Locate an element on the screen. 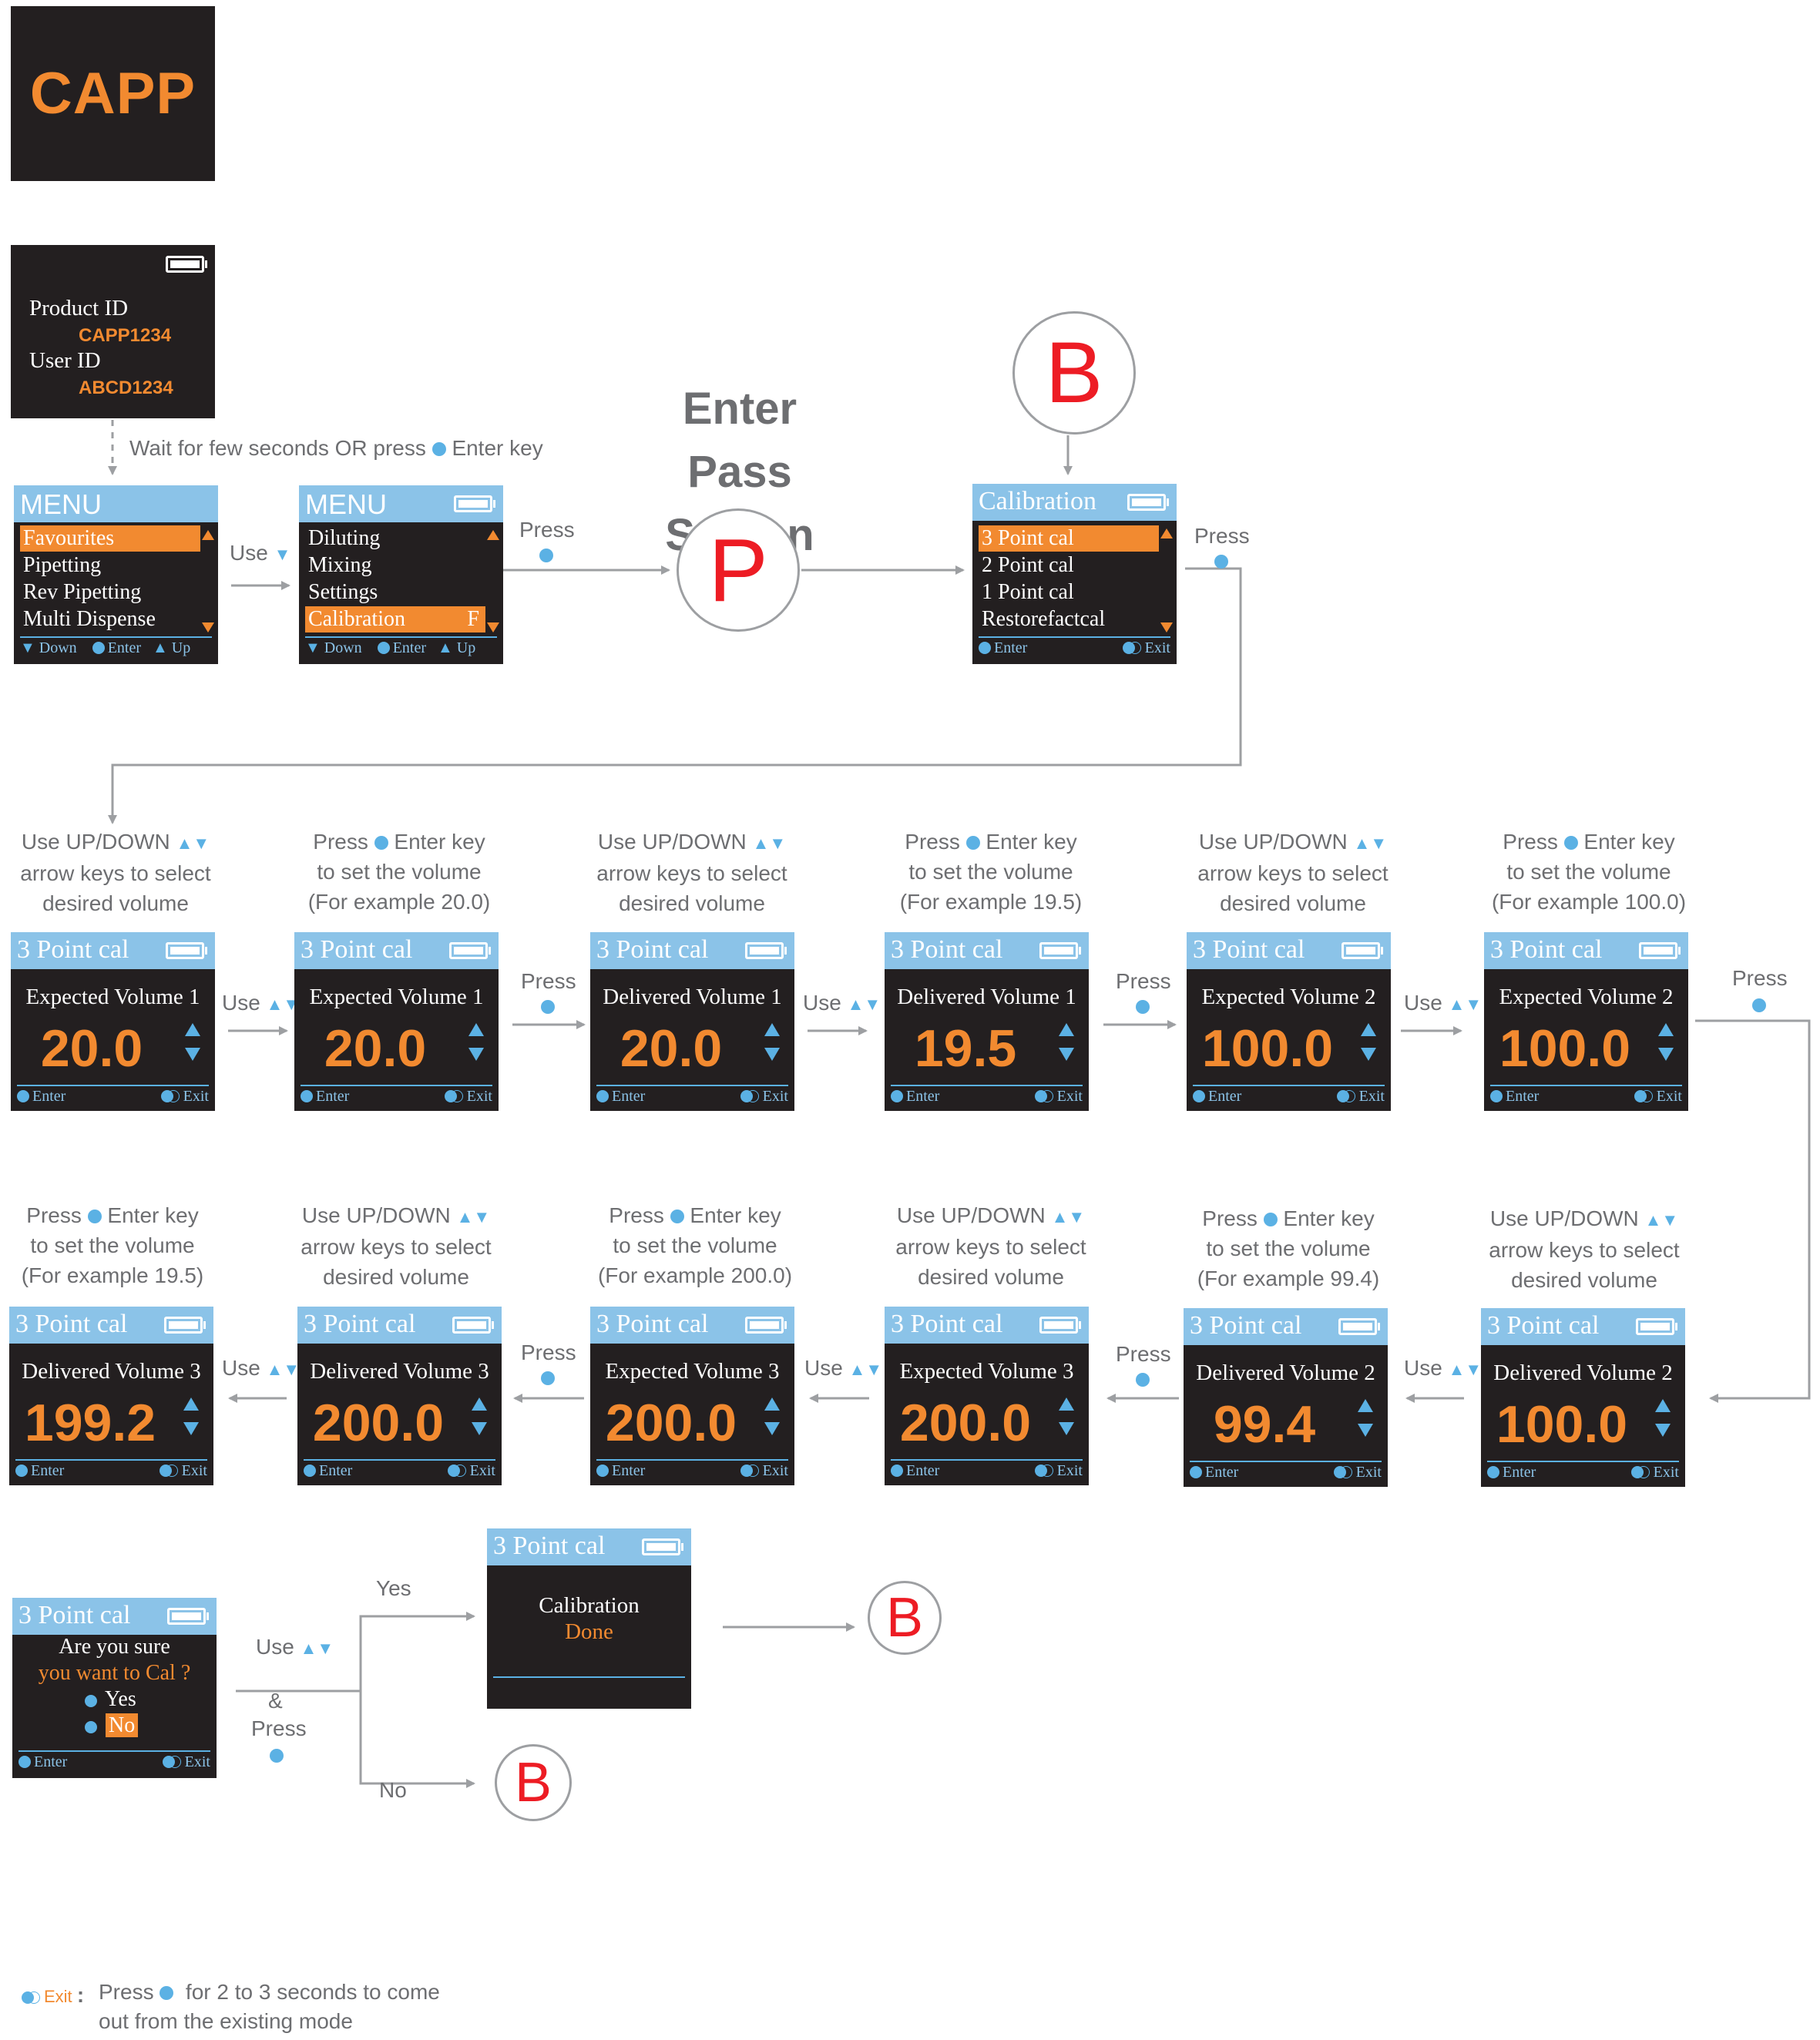 The height and width of the screenshot is (2040, 1820). menu-item: Rev Pipetting is located at coordinates (81, 592).